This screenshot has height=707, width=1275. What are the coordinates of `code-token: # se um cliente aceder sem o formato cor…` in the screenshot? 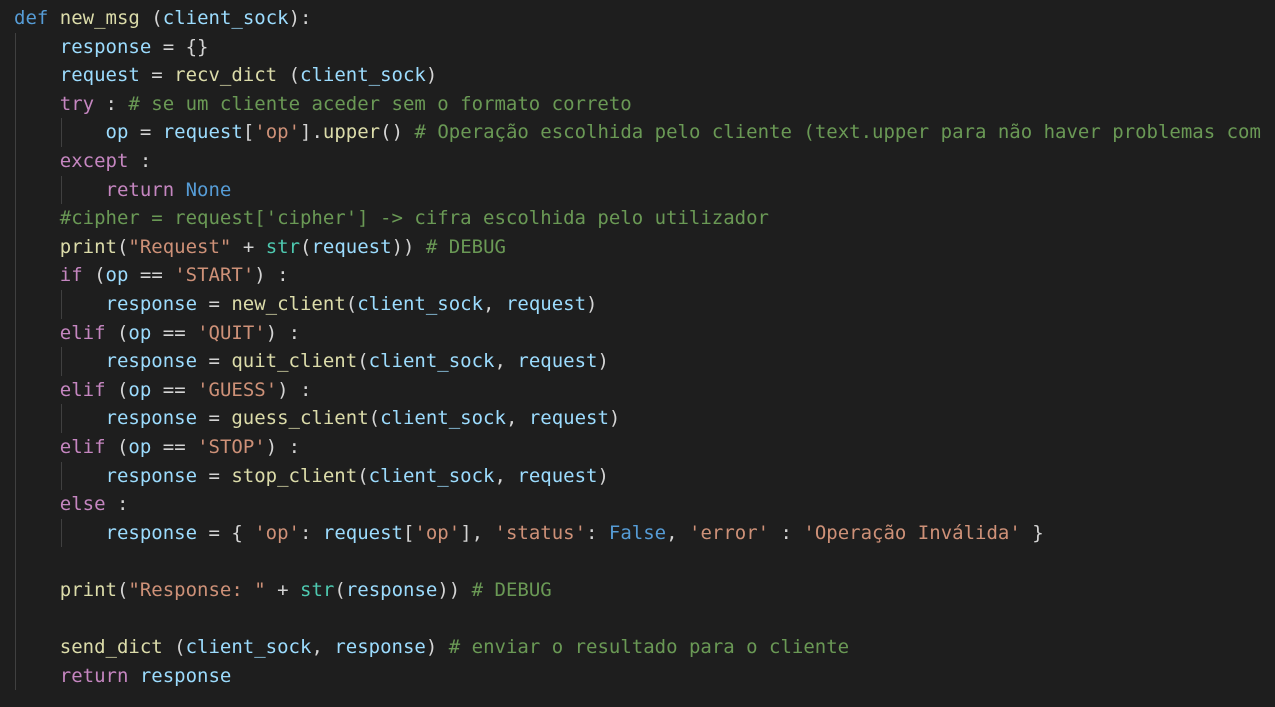 It's located at (380, 103).